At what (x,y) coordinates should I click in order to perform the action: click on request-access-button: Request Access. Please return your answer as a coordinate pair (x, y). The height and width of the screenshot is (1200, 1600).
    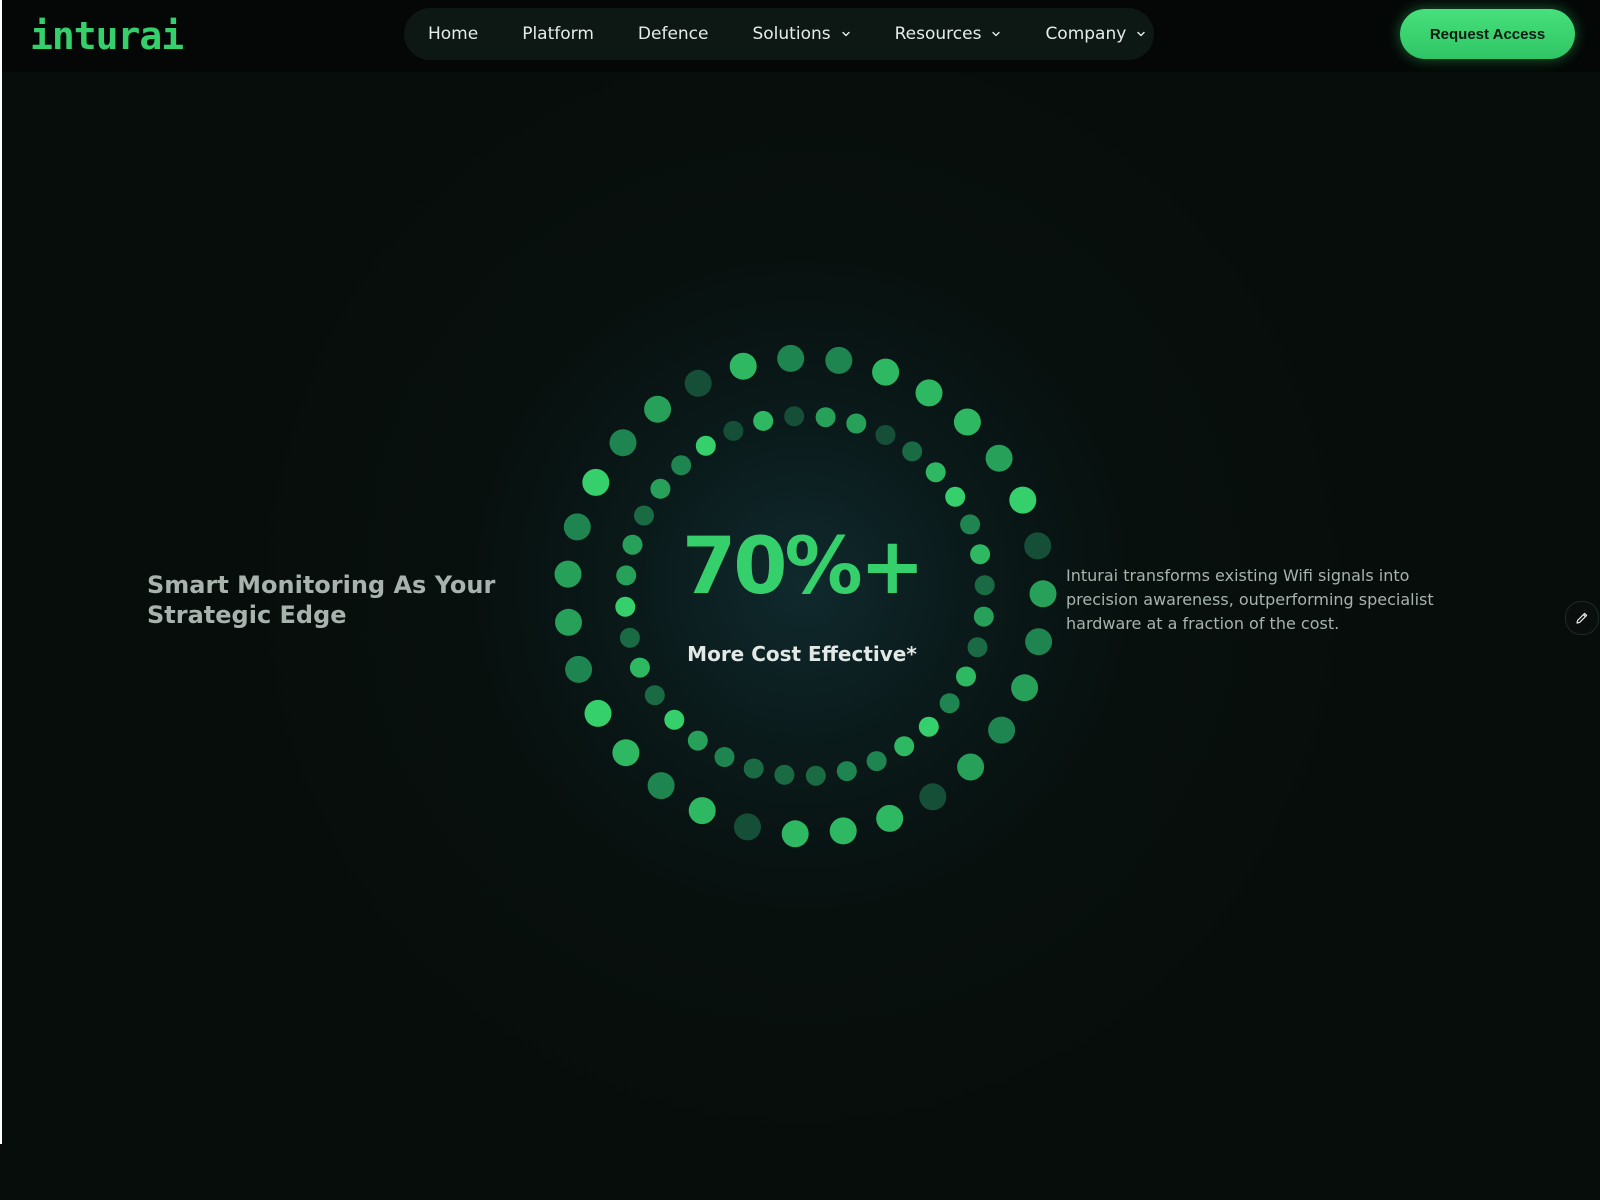
    Looking at the image, I should click on (1487, 34).